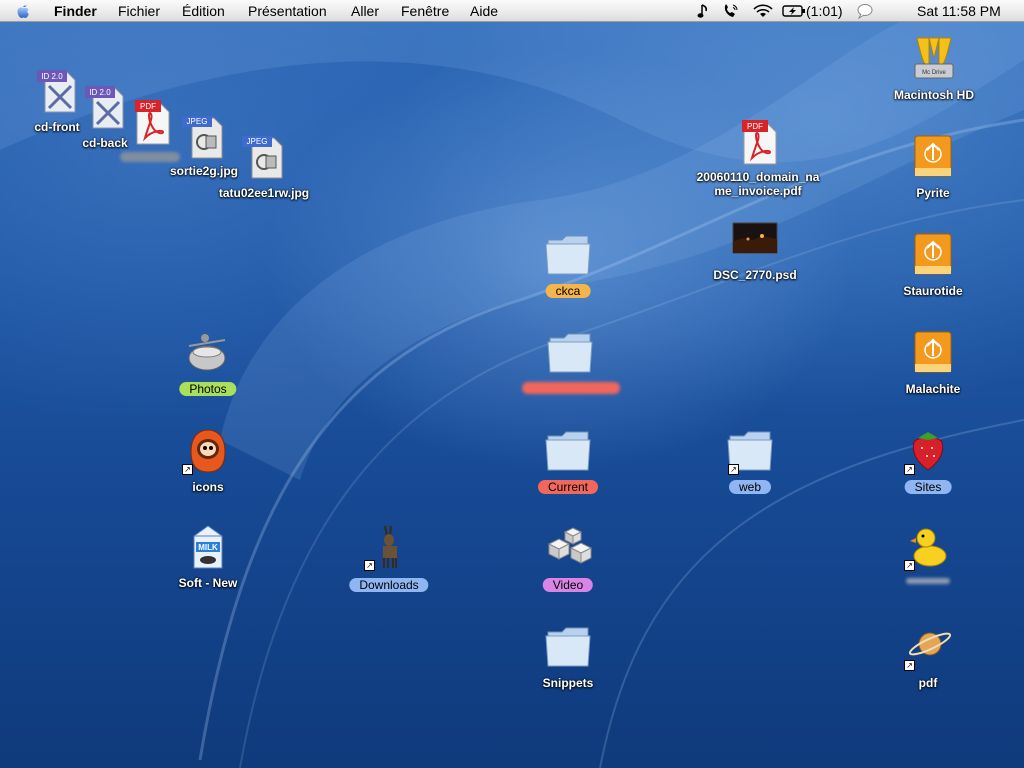 The height and width of the screenshot is (768, 1024). I want to click on folder-redacted, so click(570, 362).